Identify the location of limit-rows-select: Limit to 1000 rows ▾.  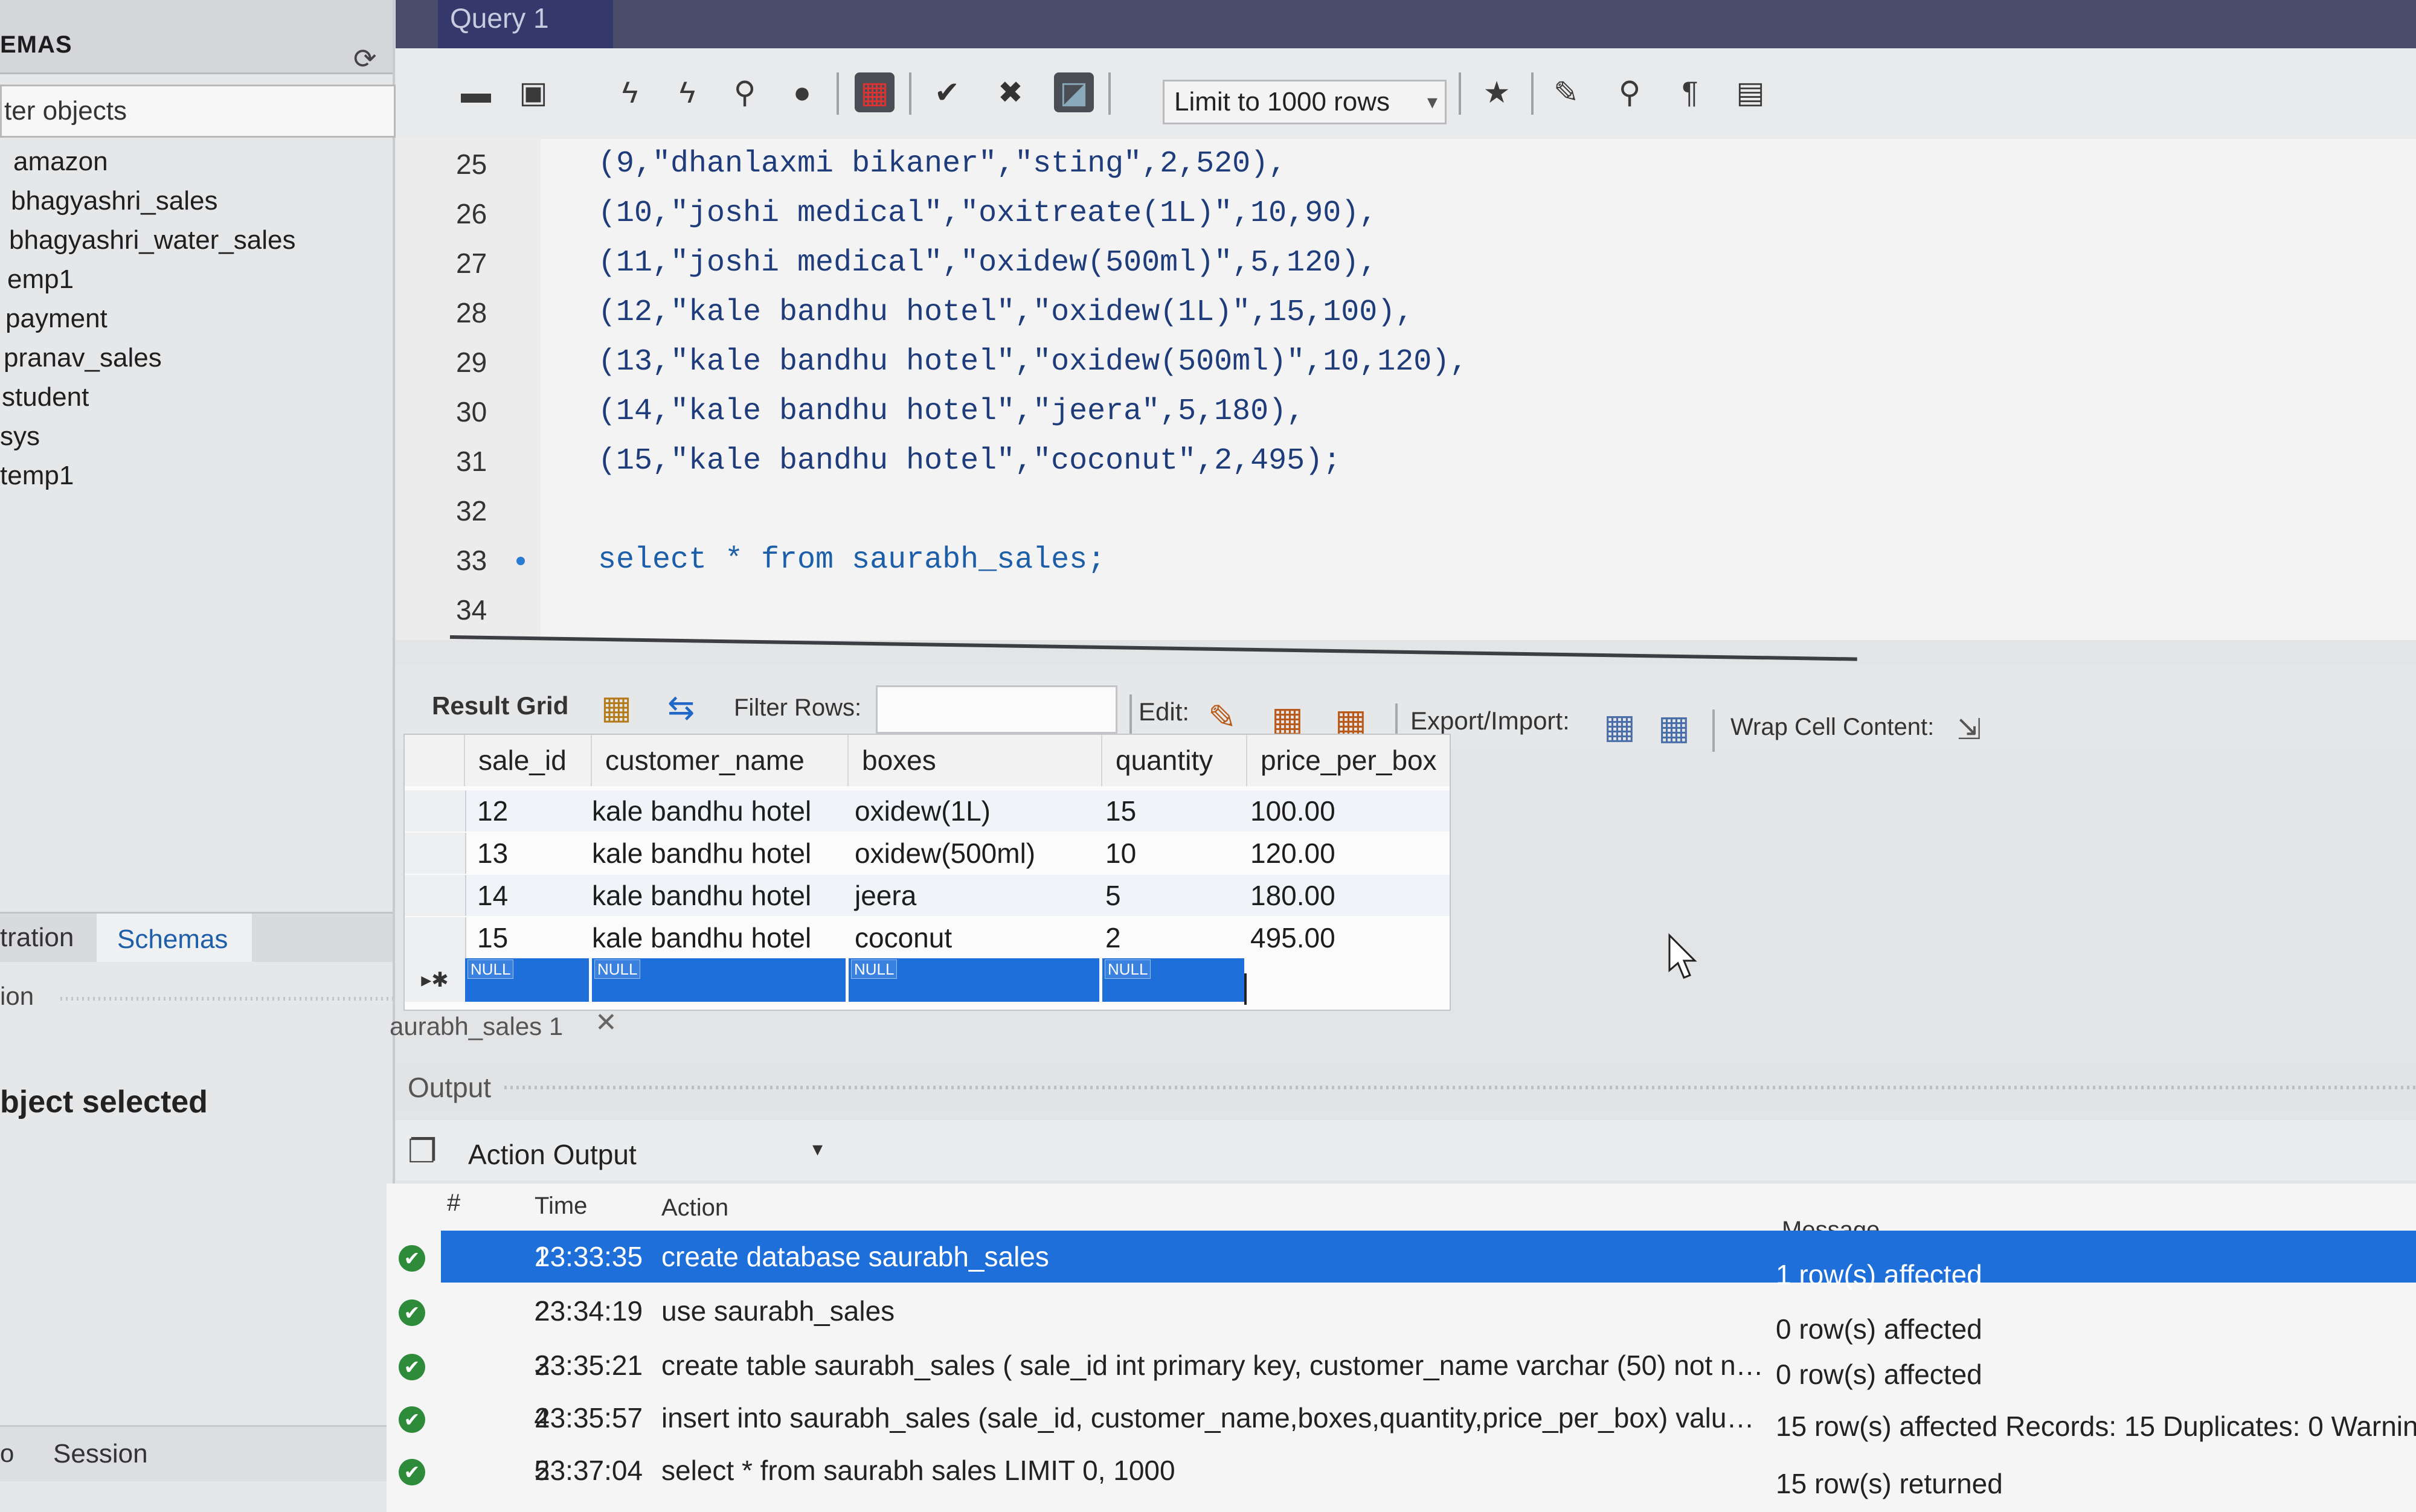
(1305, 102).